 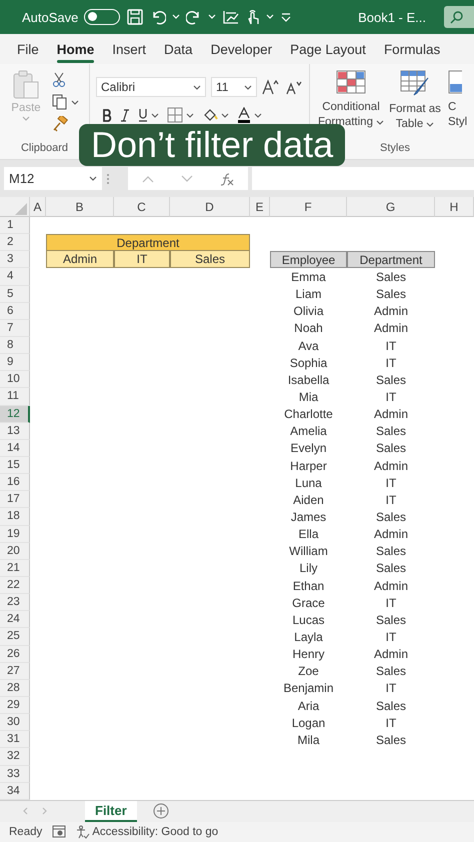 I want to click on sheet-tab: Filter, so click(x=111, y=811).